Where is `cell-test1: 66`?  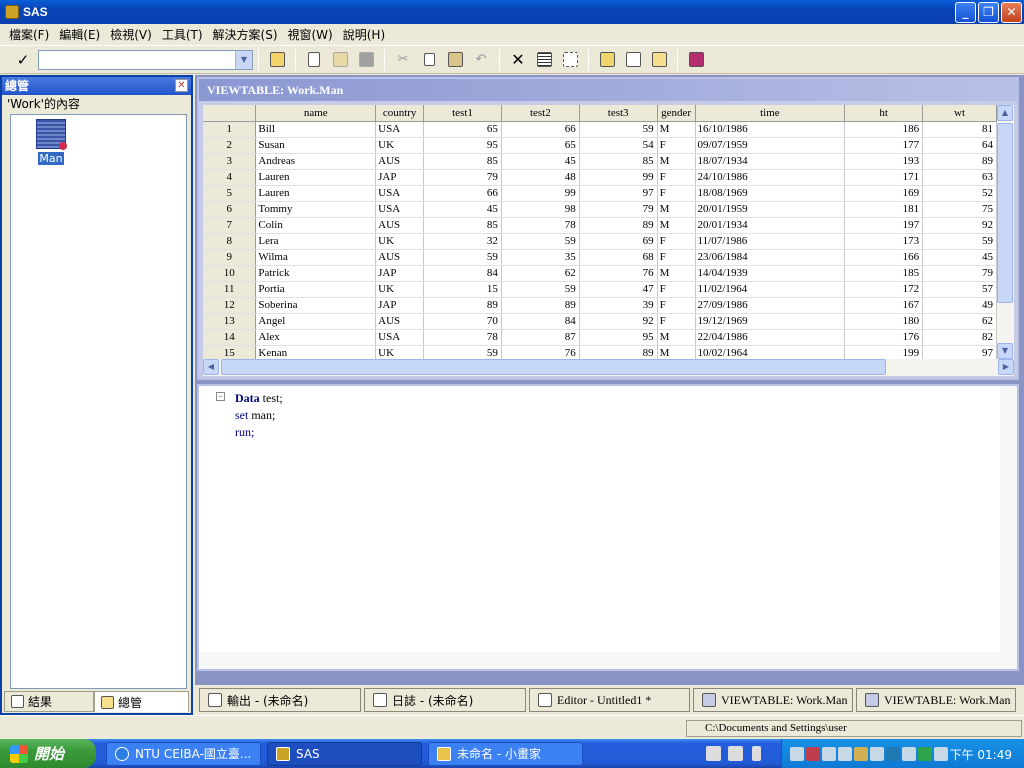
cell-test1: 66 is located at coordinates (462, 193).